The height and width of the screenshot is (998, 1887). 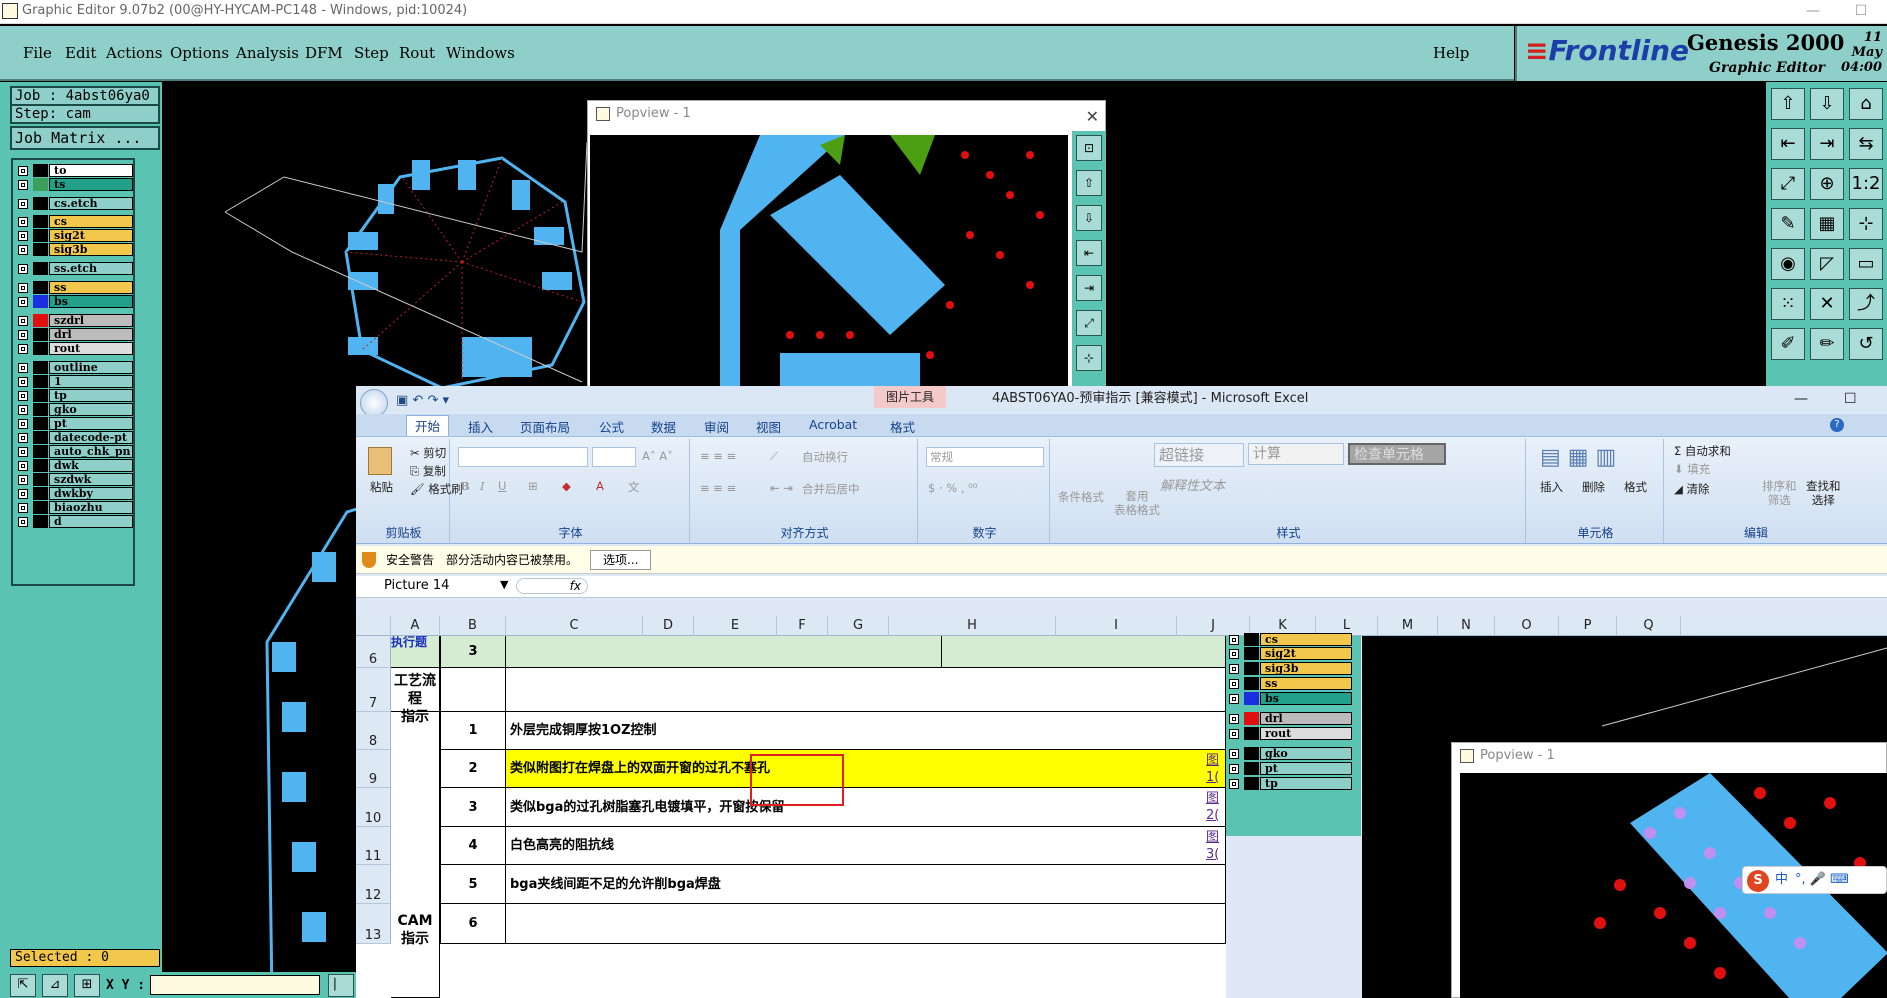 What do you see at coordinates (802, 626) in the screenshot?
I see `column-header: F` at bounding box center [802, 626].